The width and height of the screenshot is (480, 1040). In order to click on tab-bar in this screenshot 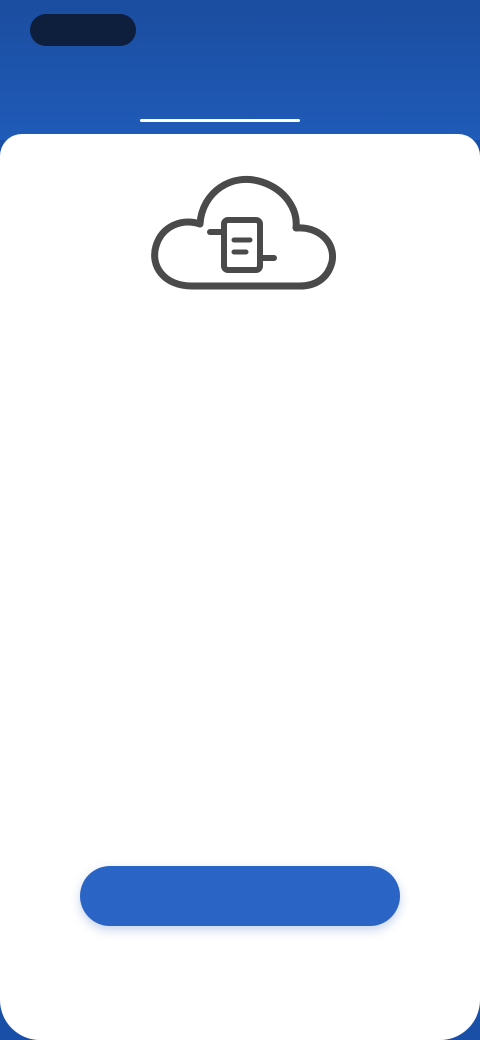, I will do `click(240, 106)`.